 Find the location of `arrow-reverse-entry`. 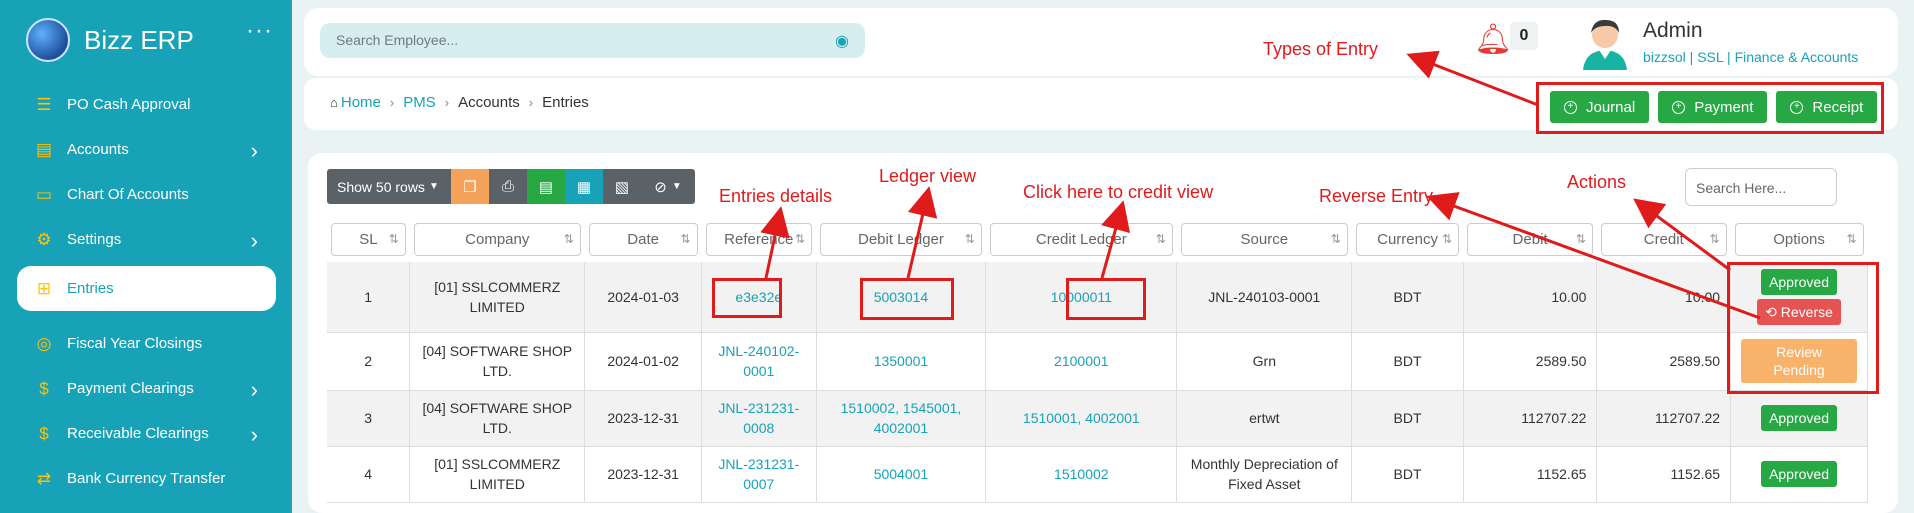

arrow-reverse-entry is located at coordinates (1593, 256).